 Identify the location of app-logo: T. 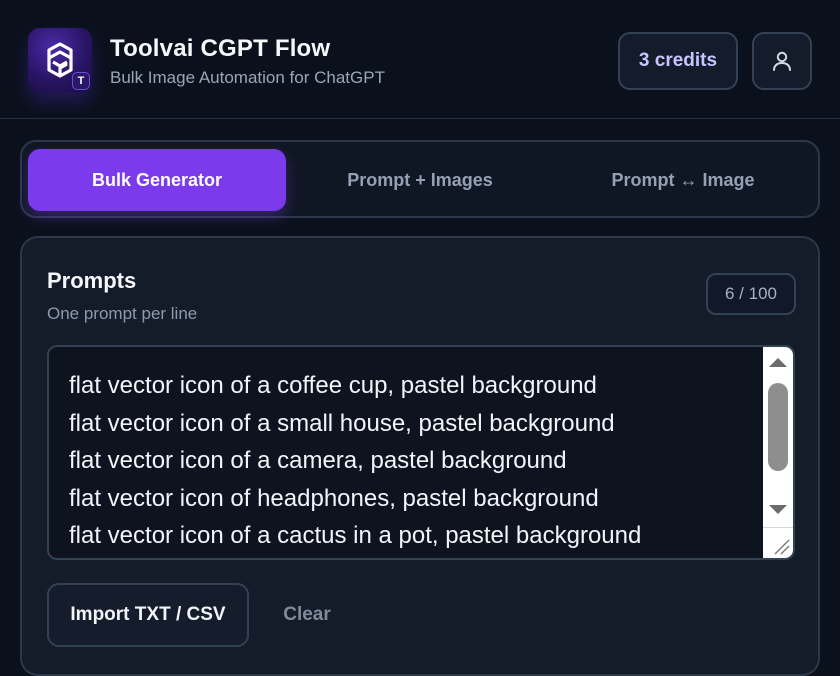
(60, 60).